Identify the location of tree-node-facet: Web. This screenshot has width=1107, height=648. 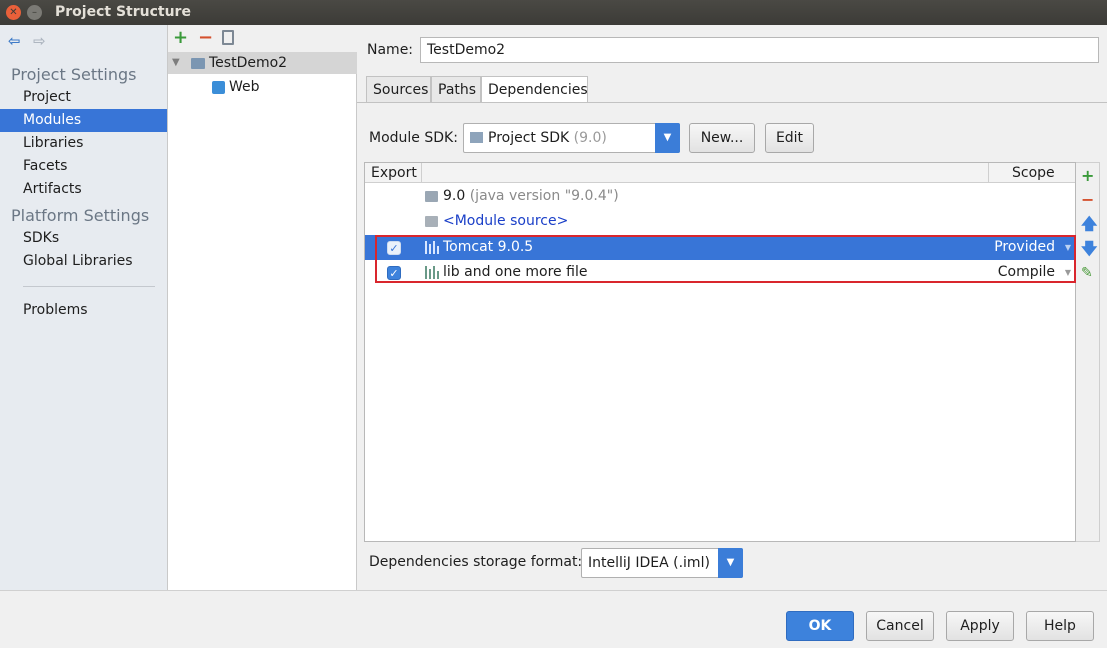
(262, 87).